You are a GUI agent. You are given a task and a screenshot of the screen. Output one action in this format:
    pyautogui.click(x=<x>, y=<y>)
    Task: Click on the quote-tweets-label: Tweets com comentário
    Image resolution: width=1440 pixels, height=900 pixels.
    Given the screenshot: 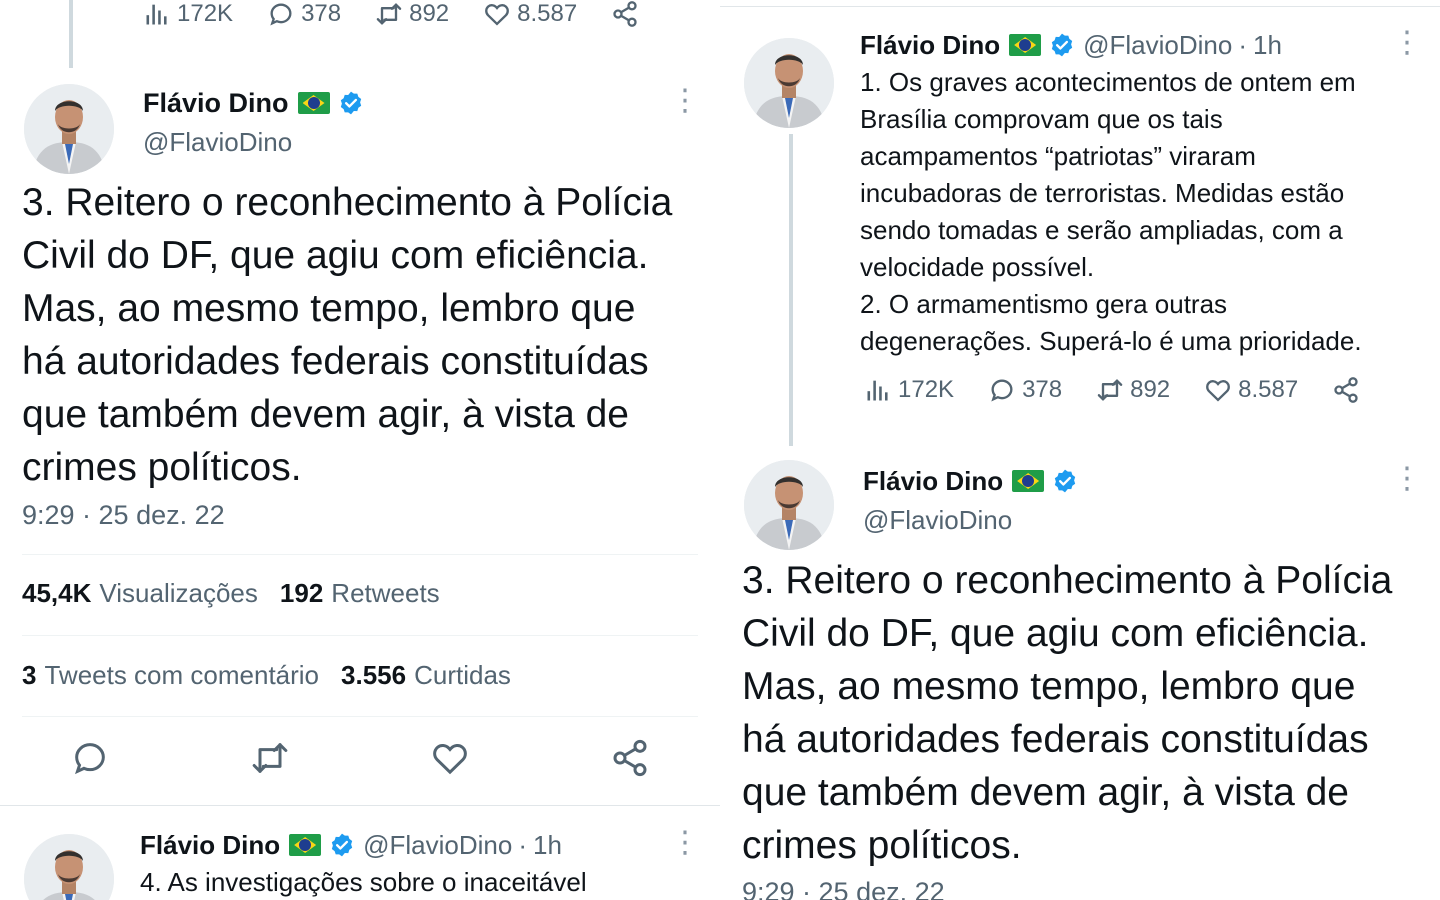 What is the action you would take?
    pyautogui.click(x=182, y=675)
    